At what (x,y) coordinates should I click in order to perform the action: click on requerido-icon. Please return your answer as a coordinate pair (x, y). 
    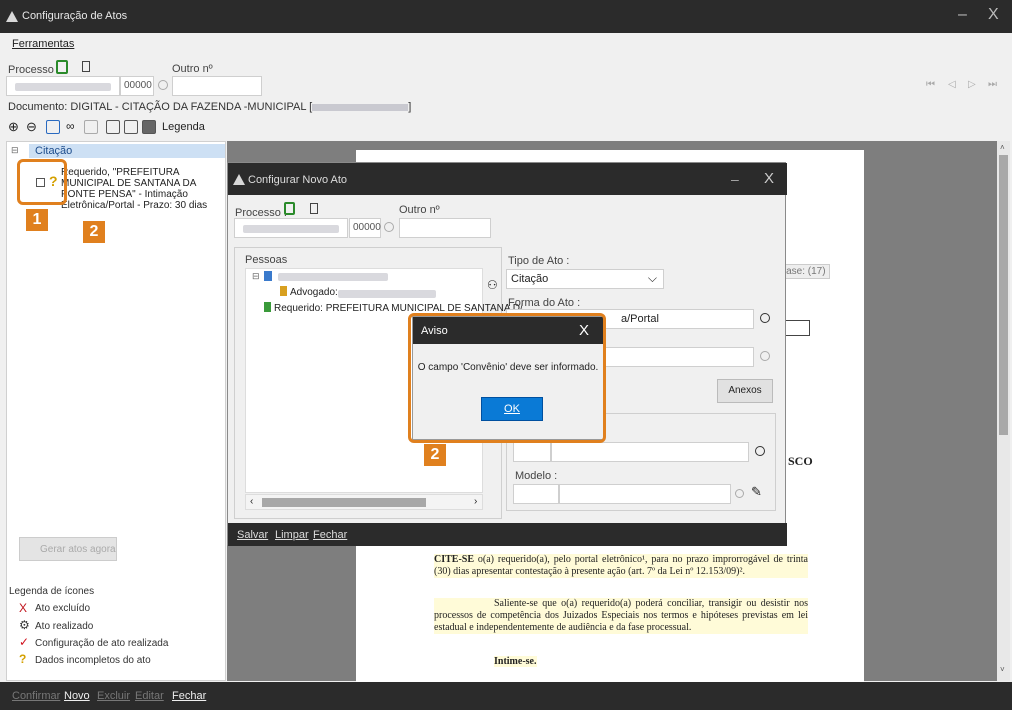
    Looking at the image, I should click on (267, 307).